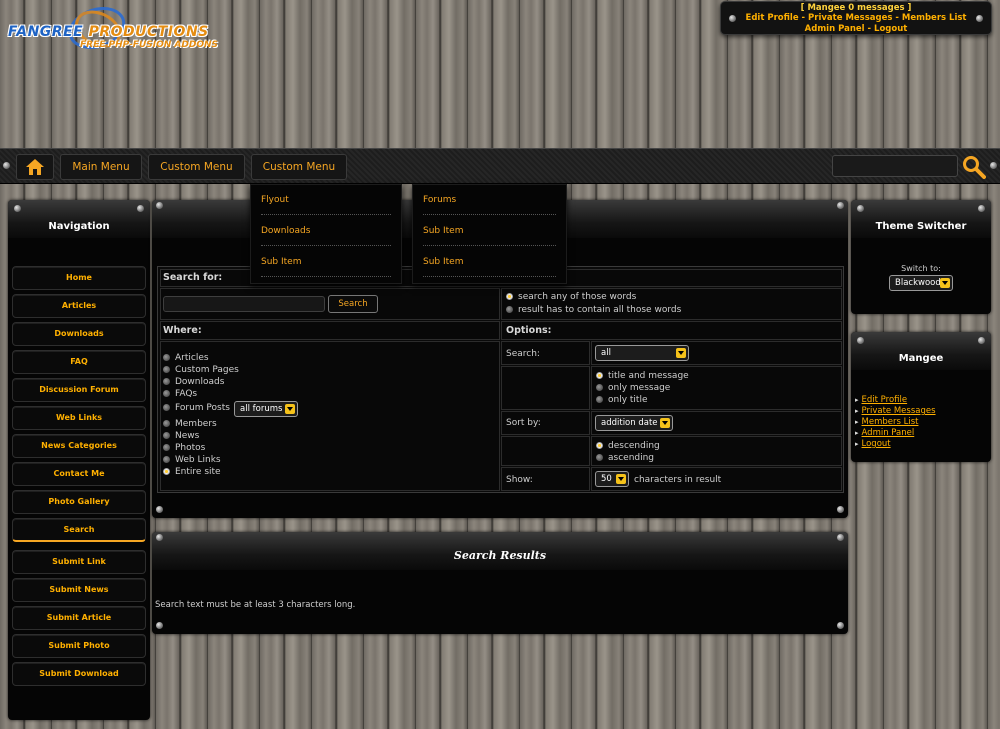 This screenshot has width=1000, height=729. I want to click on dropdown-item-flyout: Flyout, so click(326, 200).